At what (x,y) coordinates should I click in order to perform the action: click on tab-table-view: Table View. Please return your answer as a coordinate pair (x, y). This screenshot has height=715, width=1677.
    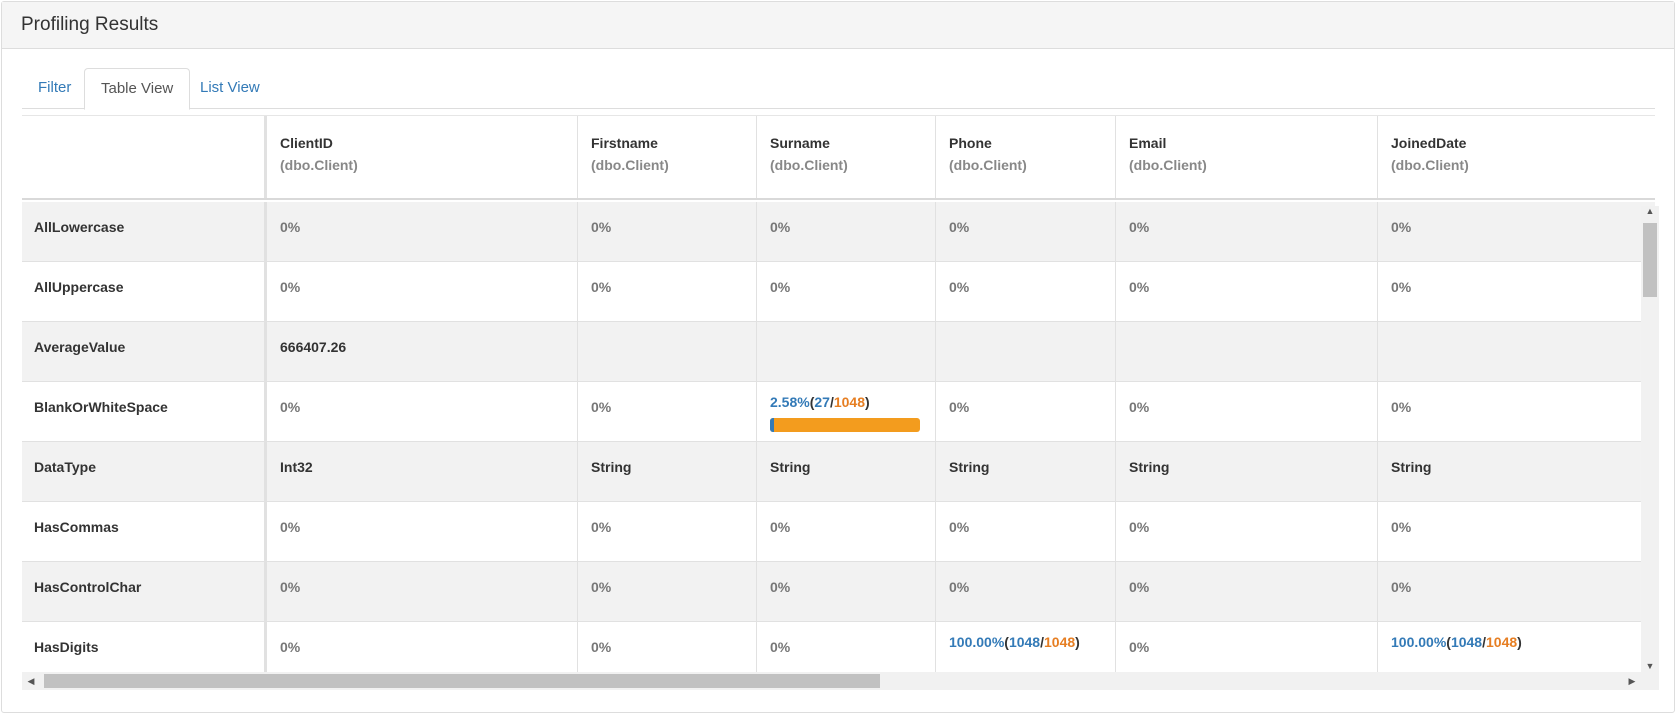
    Looking at the image, I should click on (137, 89).